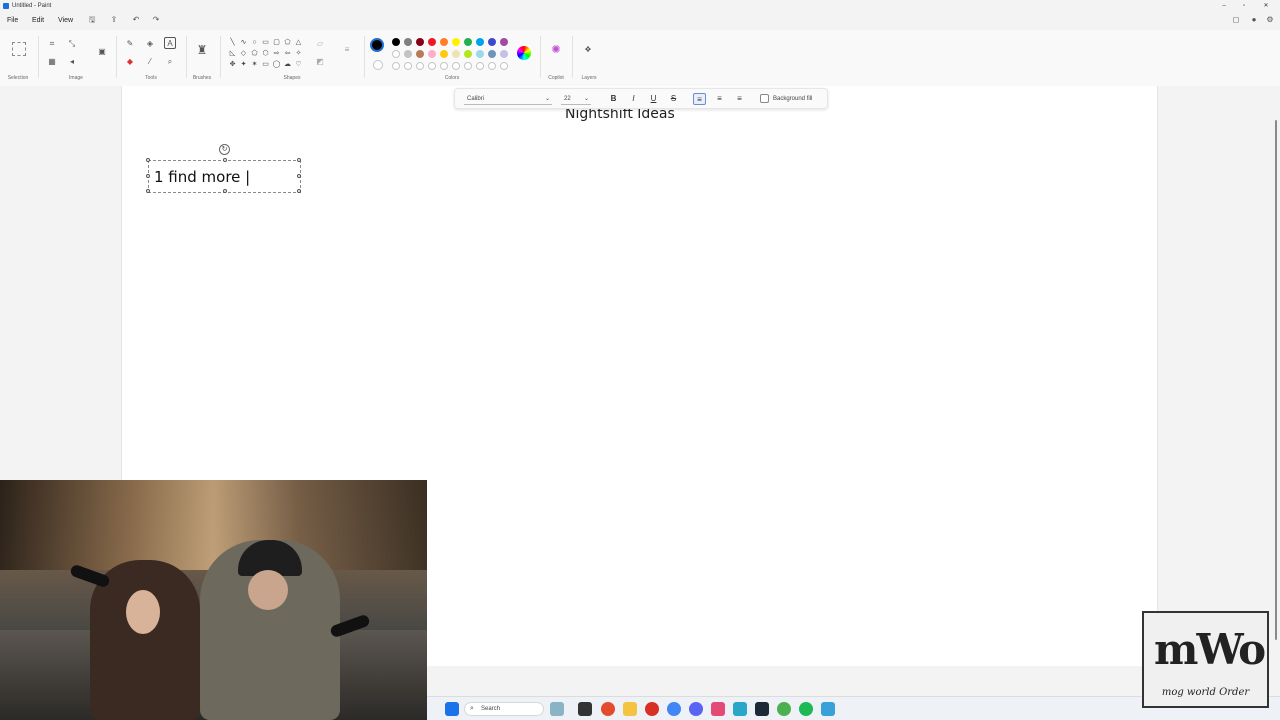  What do you see at coordinates (718, 709) in the screenshot?
I see `paint-taskbar-icon` at bounding box center [718, 709].